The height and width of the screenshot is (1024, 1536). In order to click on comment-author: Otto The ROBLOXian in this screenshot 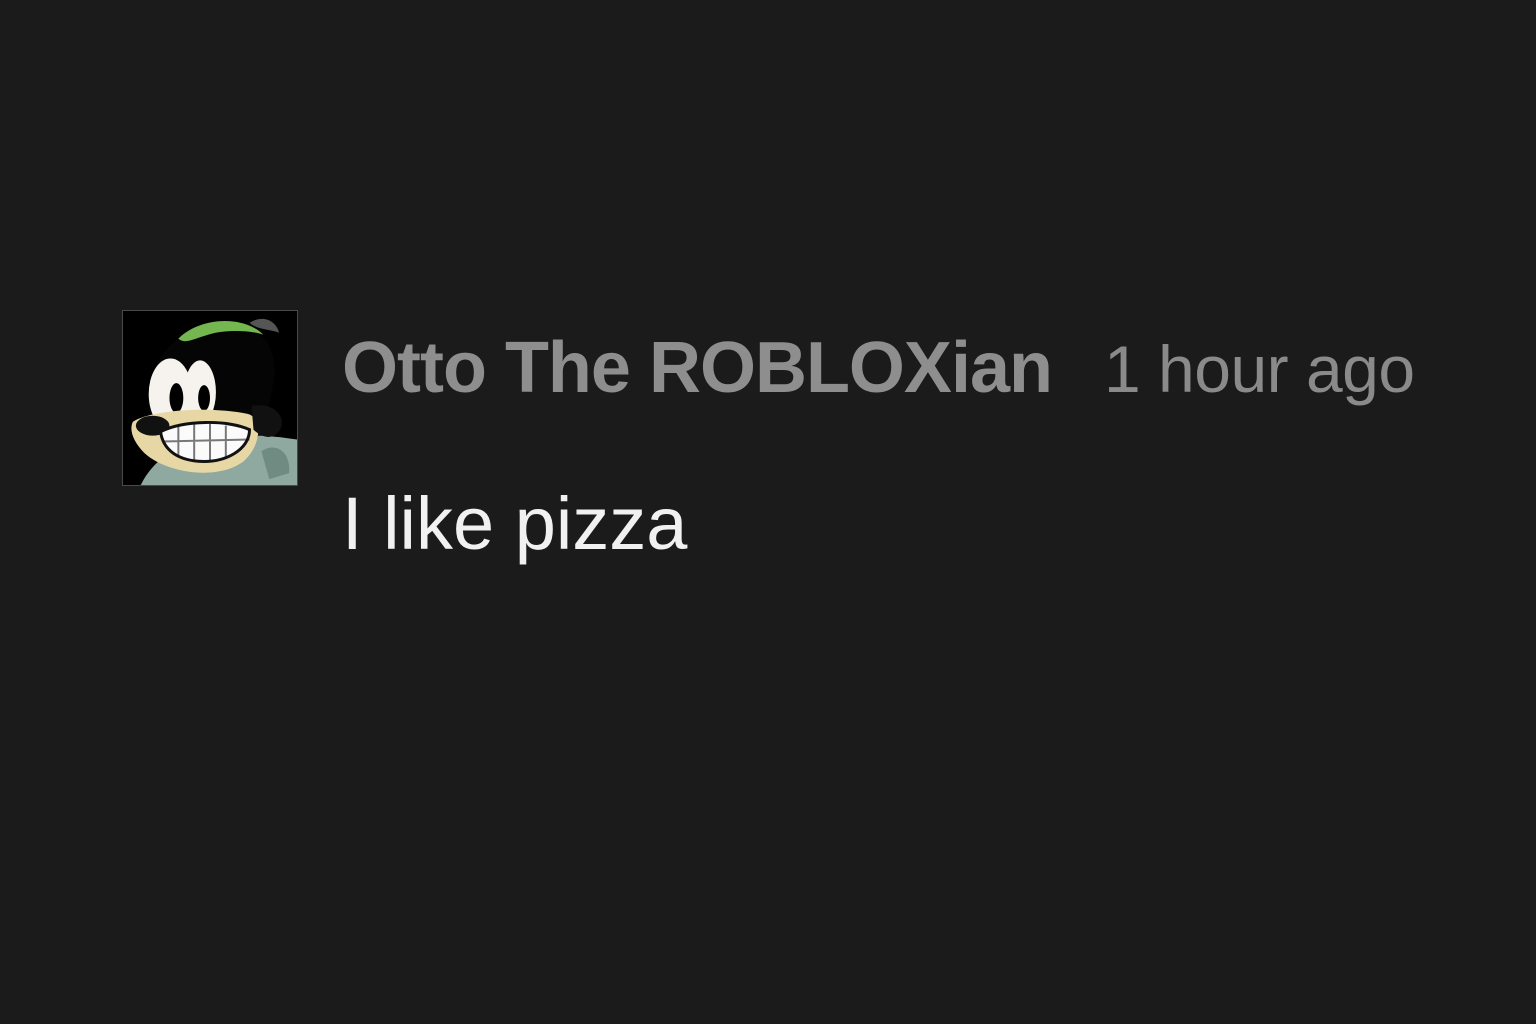, I will do `click(697, 368)`.